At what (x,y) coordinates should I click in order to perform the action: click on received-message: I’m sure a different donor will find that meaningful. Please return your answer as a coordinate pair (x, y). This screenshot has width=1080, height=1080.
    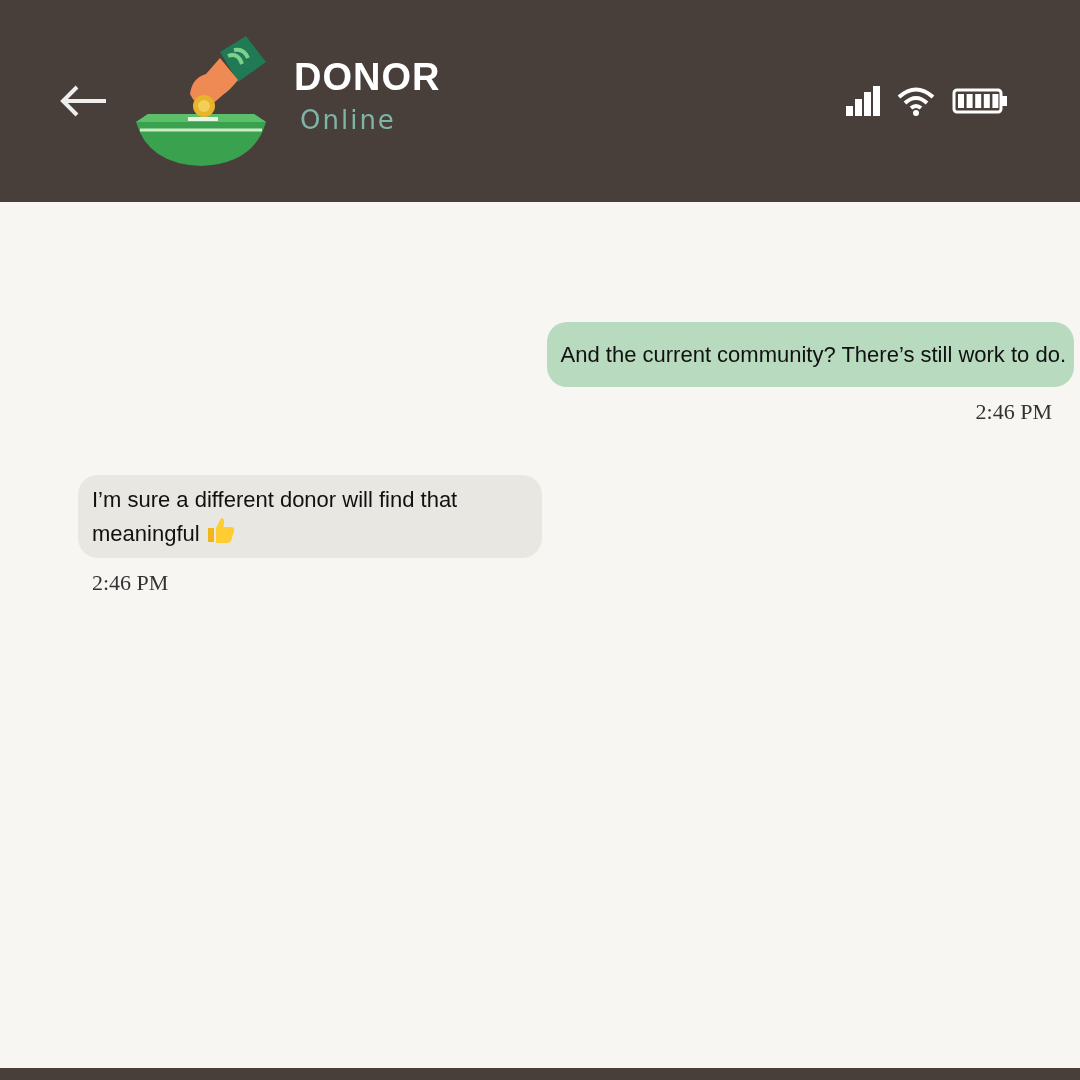
    Looking at the image, I should click on (310, 516).